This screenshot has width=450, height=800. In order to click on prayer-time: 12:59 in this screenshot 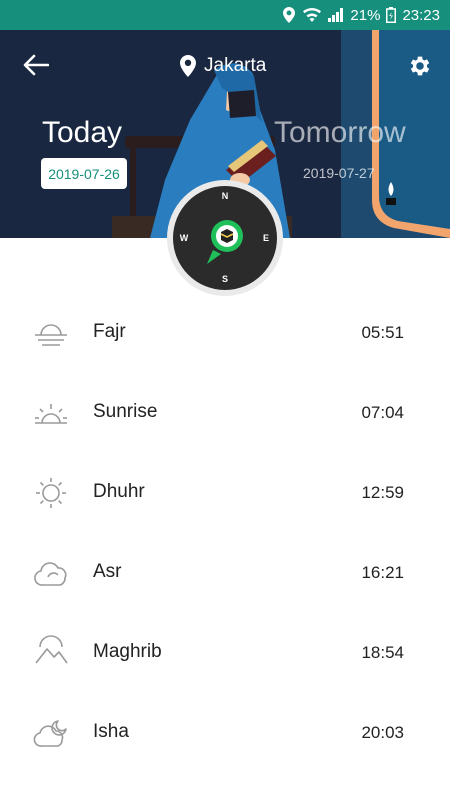, I will do `click(382, 492)`.